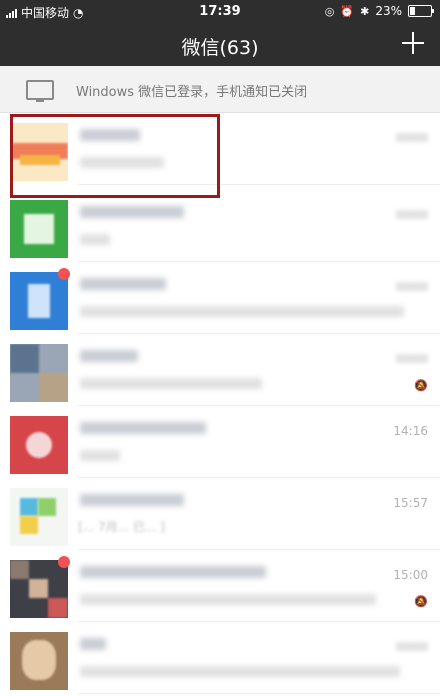 The image size is (440, 697). Describe the element at coordinates (220, 12) in the screenshot. I see `status-bar: 中国移动 ◔ 17:39 ◎ ⏰ ✱ 23%` at that location.